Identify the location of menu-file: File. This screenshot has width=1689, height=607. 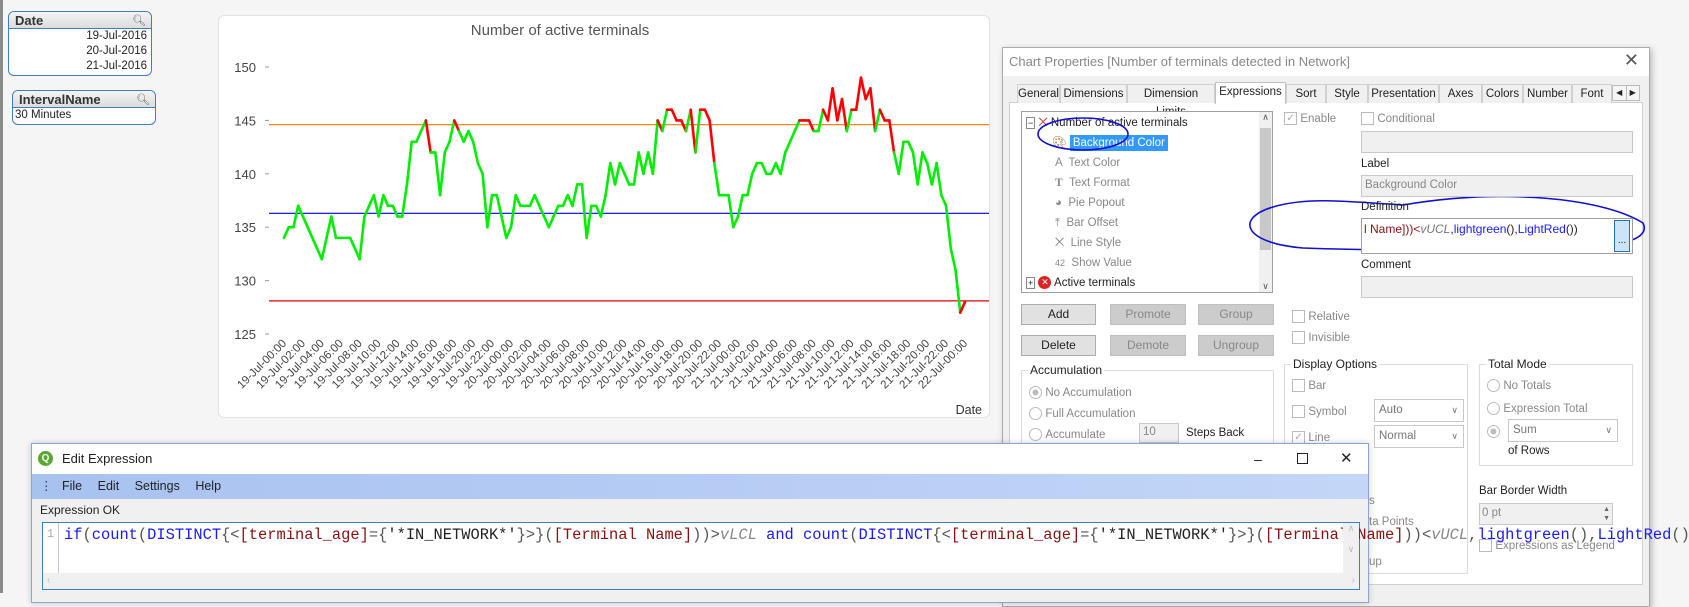
(72, 486).